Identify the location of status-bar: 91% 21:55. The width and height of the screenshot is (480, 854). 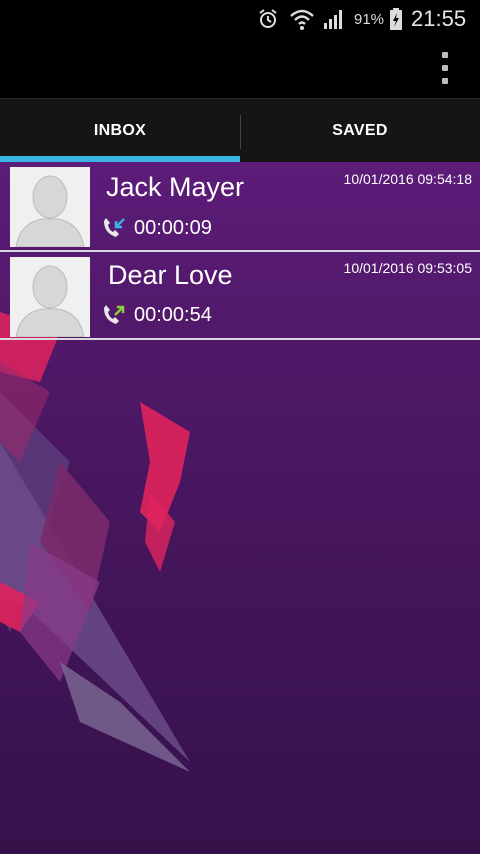
(240, 19).